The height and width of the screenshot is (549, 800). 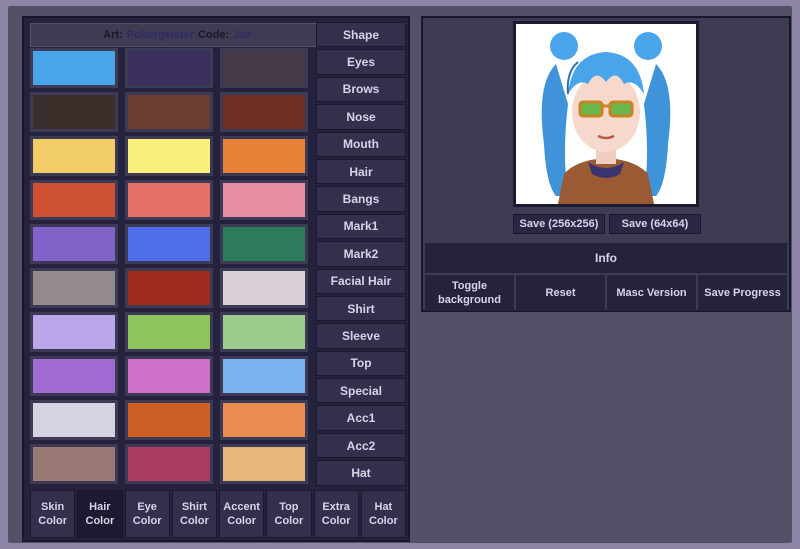 I want to click on save-256-button: Save (256x256), so click(x=559, y=224).